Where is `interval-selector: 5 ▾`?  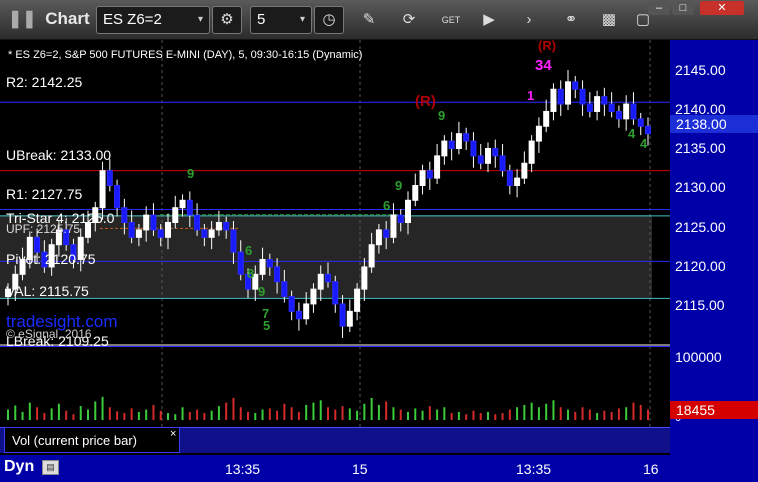 interval-selector: 5 ▾ is located at coordinates (281, 20).